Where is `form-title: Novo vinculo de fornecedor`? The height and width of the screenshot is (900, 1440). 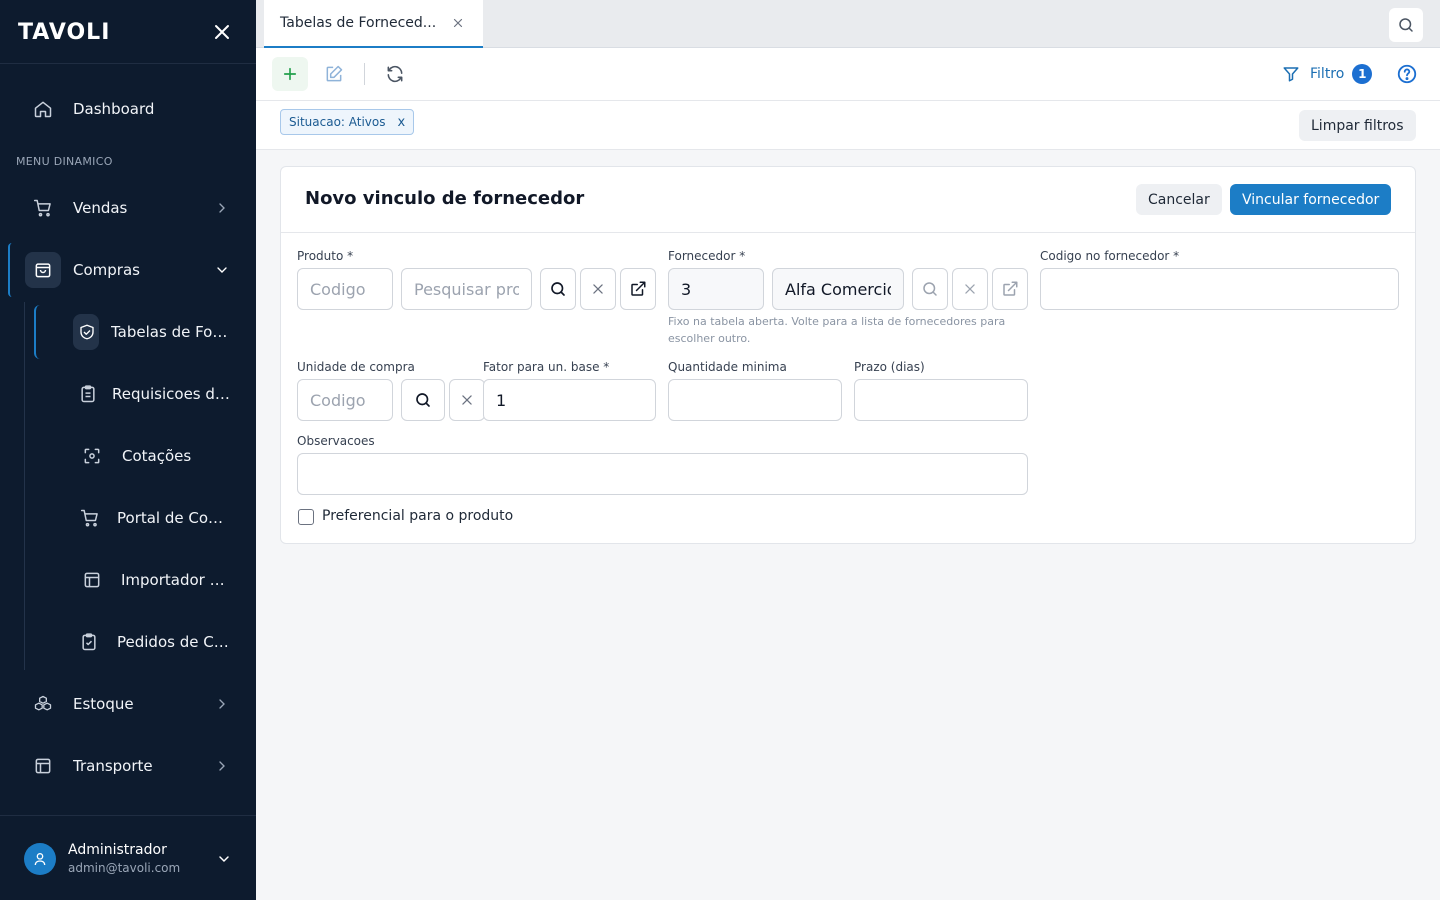
form-title: Novo vinculo de fornecedor is located at coordinates (445, 198).